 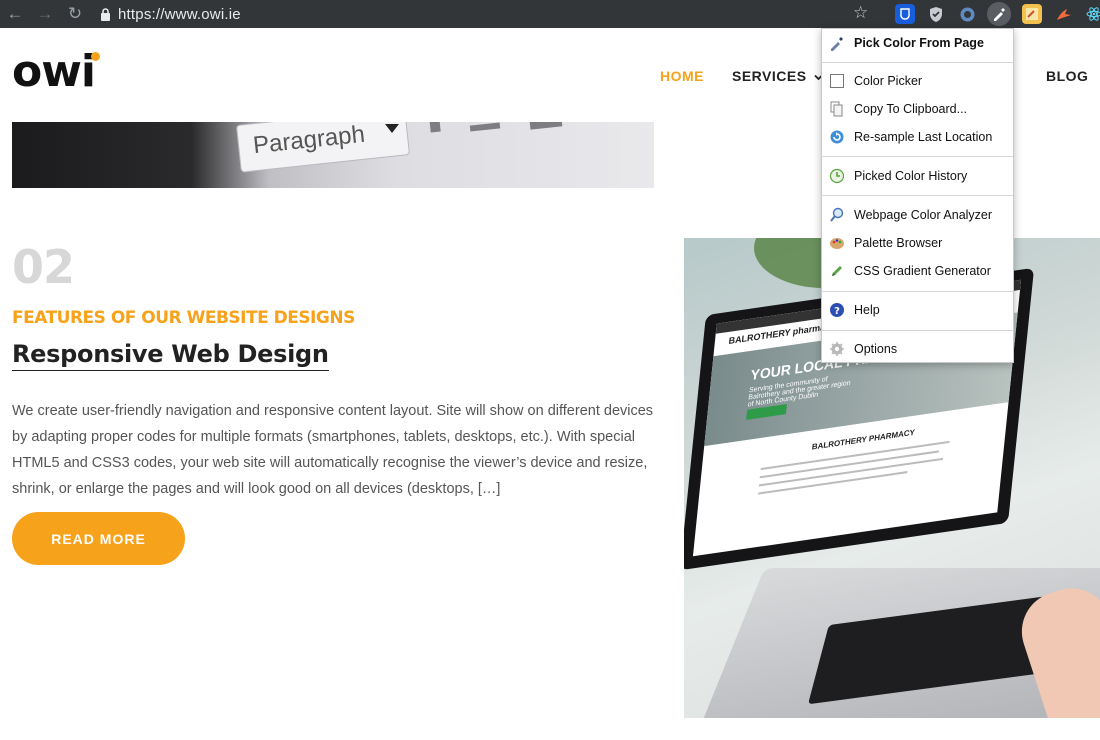 I want to click on react-icon, so click(x=1092, y=14).